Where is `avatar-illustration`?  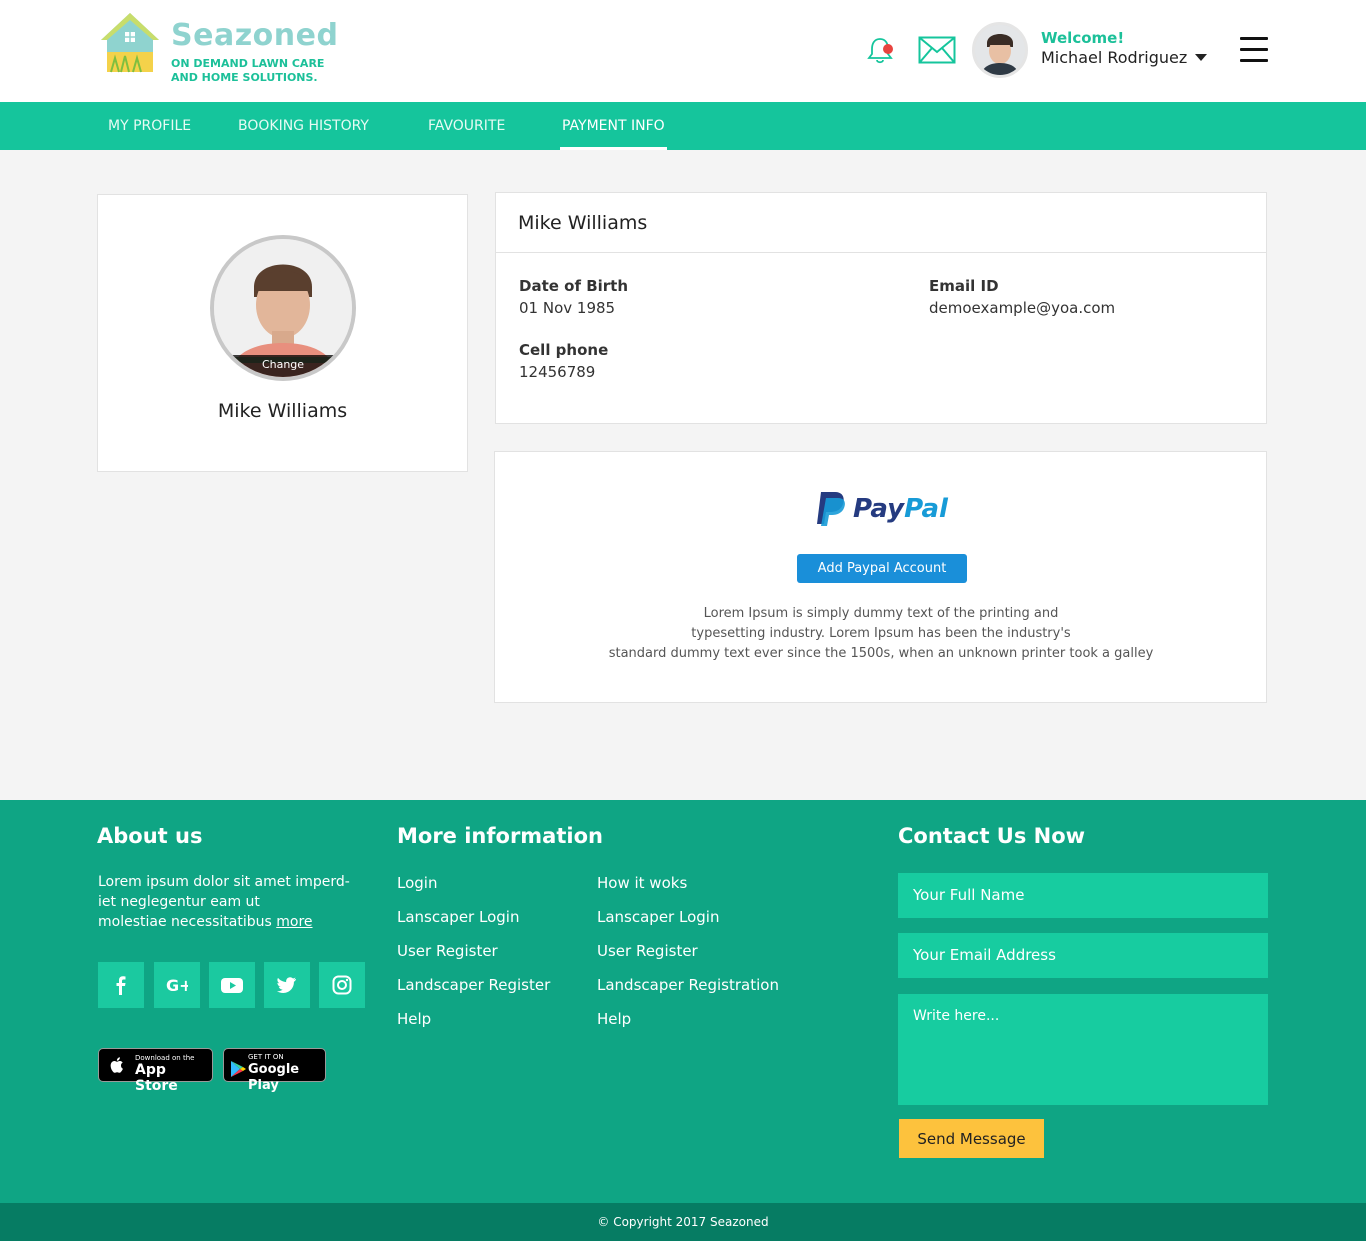 avatar-illustration is located at coordinates (1000, 50).